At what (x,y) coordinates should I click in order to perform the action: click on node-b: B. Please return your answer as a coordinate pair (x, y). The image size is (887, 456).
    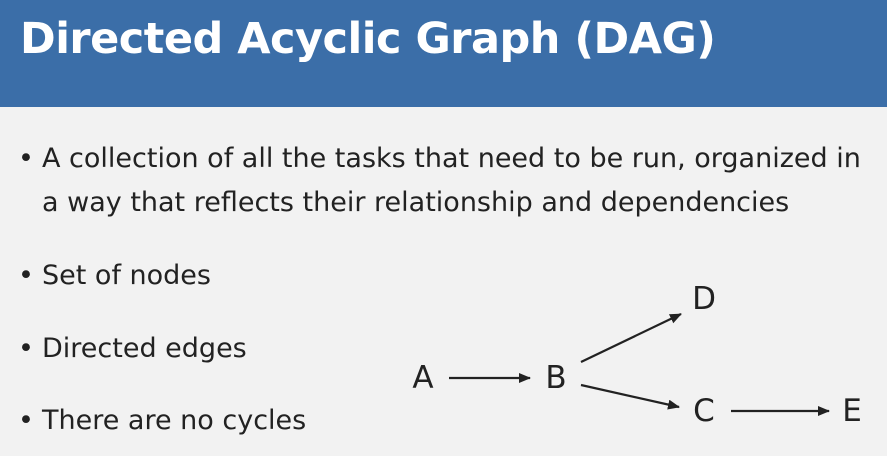
    Looking at the image, I should click on (555, 378).